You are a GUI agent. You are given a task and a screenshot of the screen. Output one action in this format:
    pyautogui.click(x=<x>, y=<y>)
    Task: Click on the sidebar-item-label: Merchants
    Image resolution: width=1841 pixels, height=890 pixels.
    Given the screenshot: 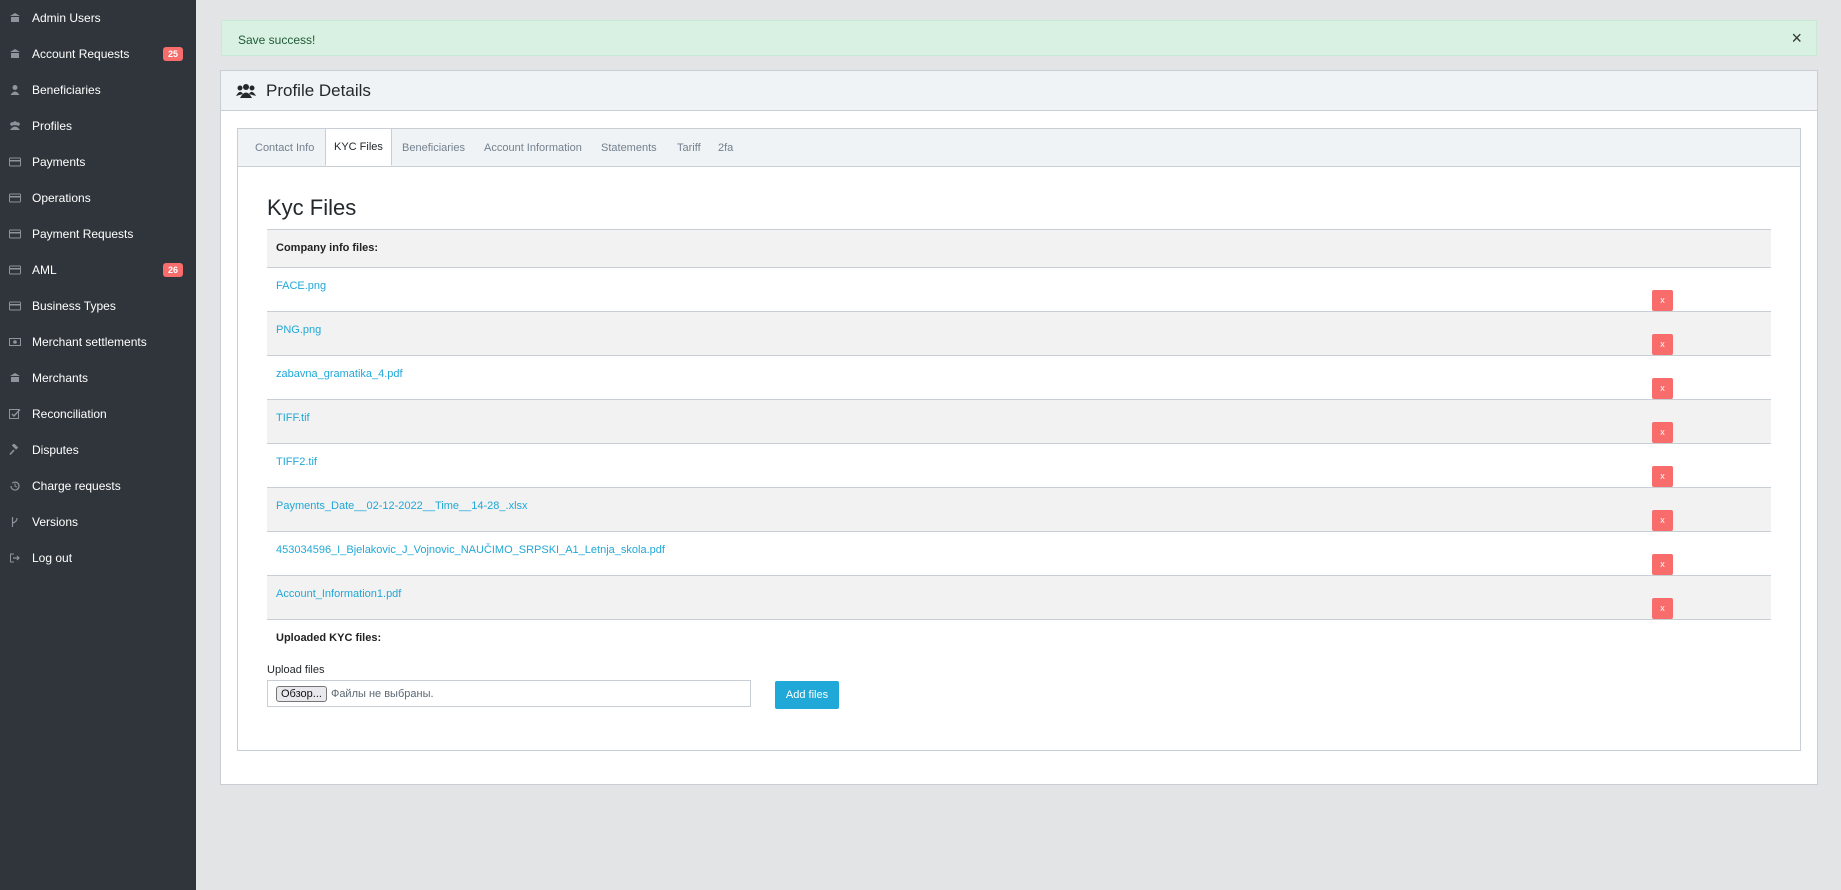 What is the action you would take?
    pyautogui.click(x=60, y=378)
    